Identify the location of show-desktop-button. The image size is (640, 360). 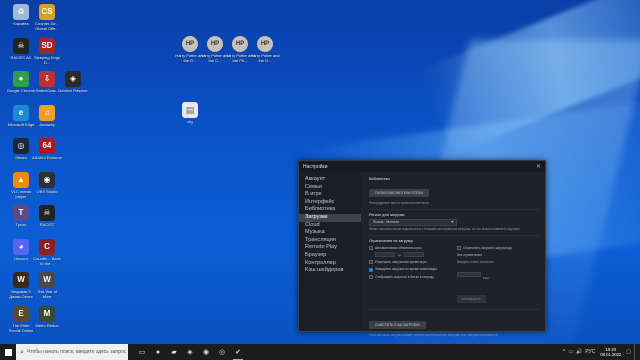
(635, 352).